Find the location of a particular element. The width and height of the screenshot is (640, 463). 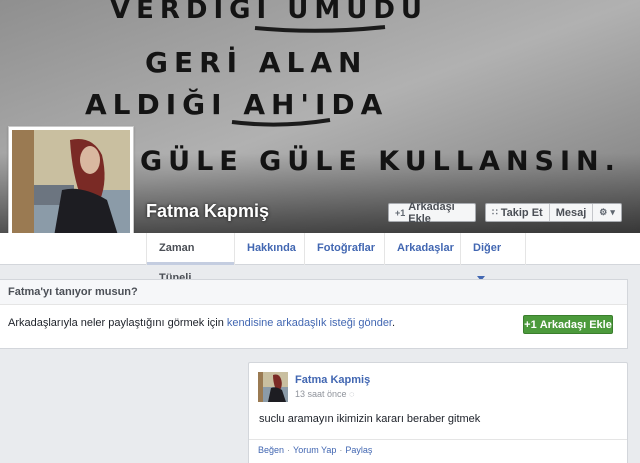

add-friend-secondary-label: Arkadaşı Ekle is located at coordinates (575, 324).